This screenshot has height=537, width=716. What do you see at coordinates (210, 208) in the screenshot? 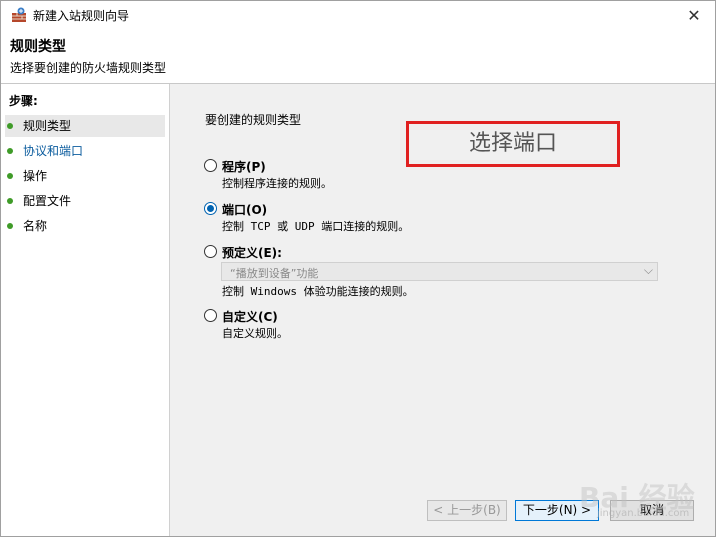
I see `port-radio` at bounding box center [210, 208].